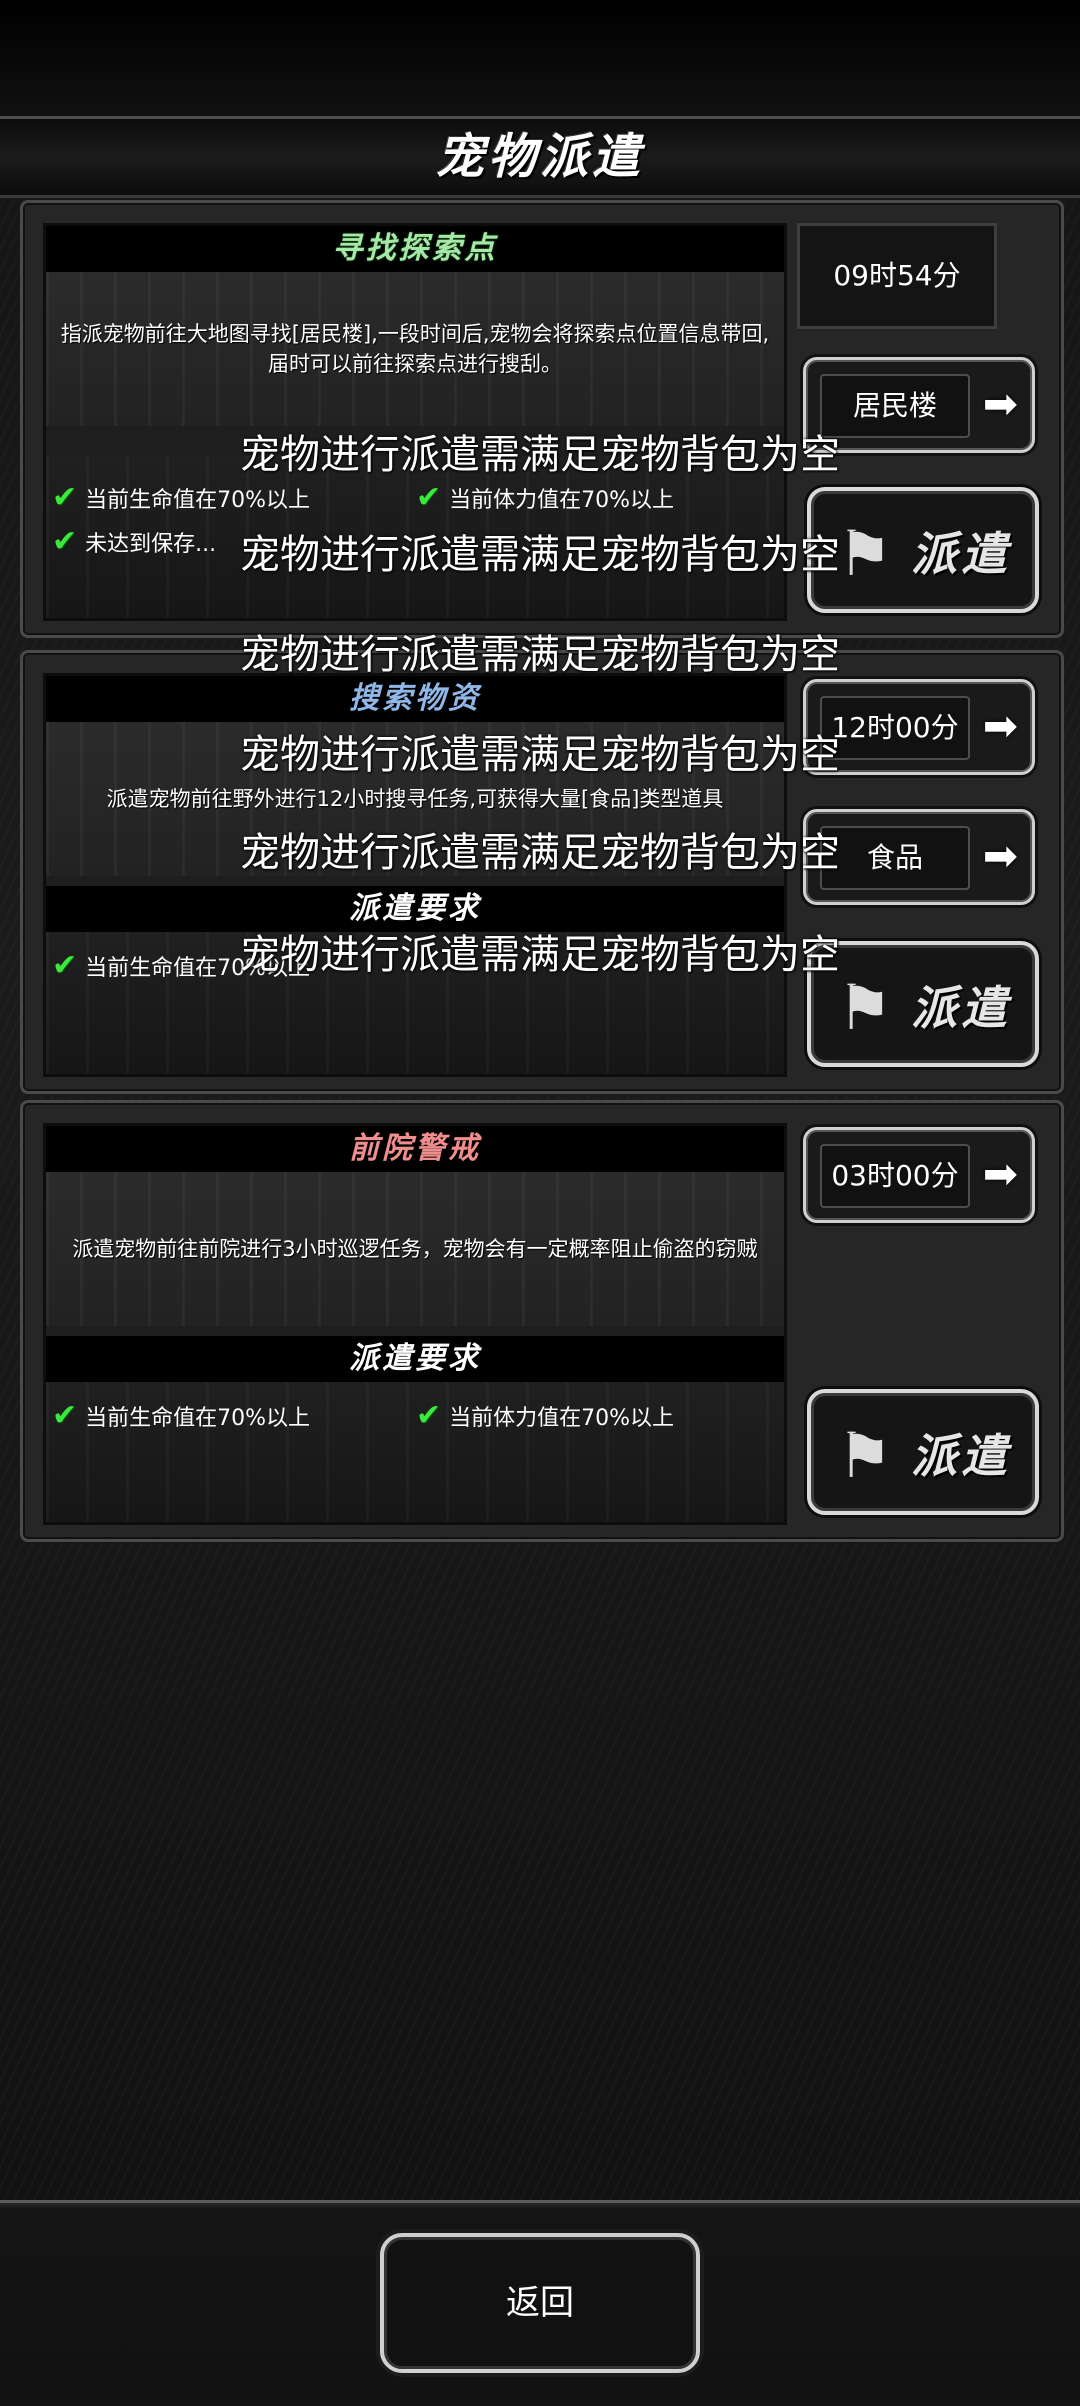 This screenshot has height=2406, width=1080. I want to click on back-button: 返回, so click(540, 2303).